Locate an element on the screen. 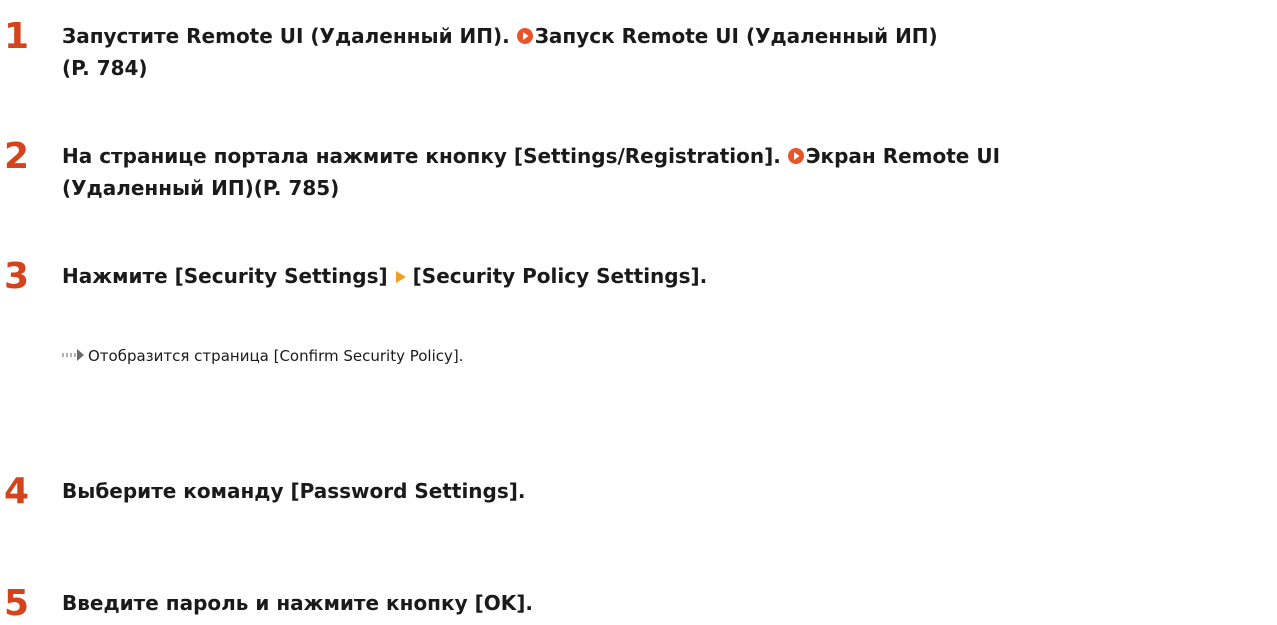  menu-path-arrow-icon is located at coordinates (400, 277).